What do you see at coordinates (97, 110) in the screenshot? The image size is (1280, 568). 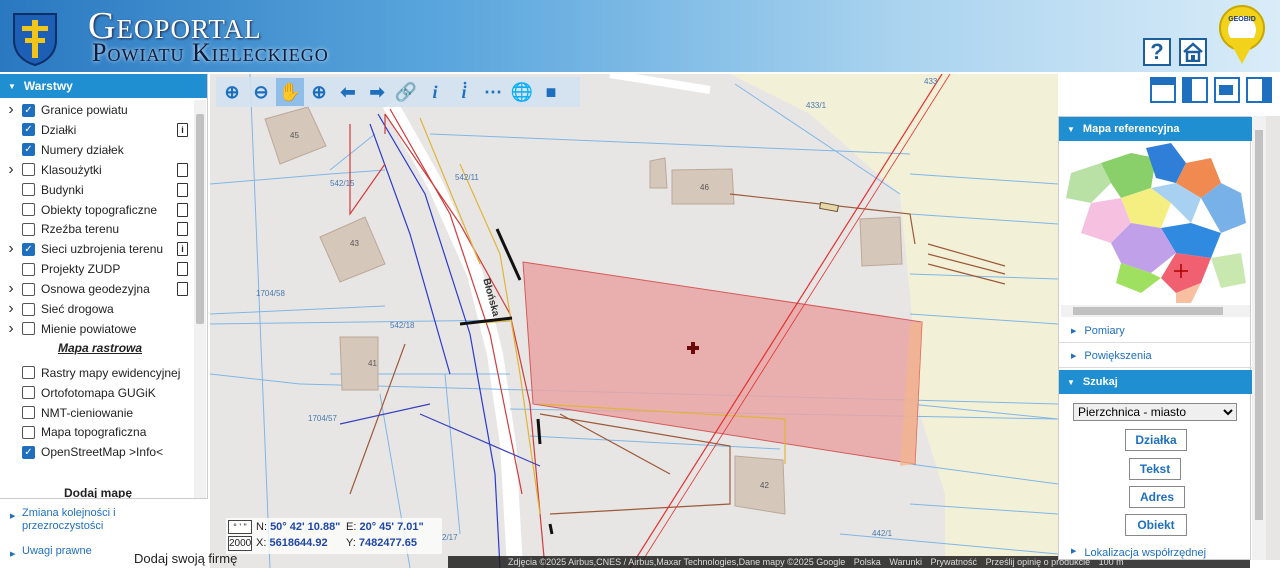 I see `layer-item: › ✓ Granice powiatu` at bounding box center [97, 110].